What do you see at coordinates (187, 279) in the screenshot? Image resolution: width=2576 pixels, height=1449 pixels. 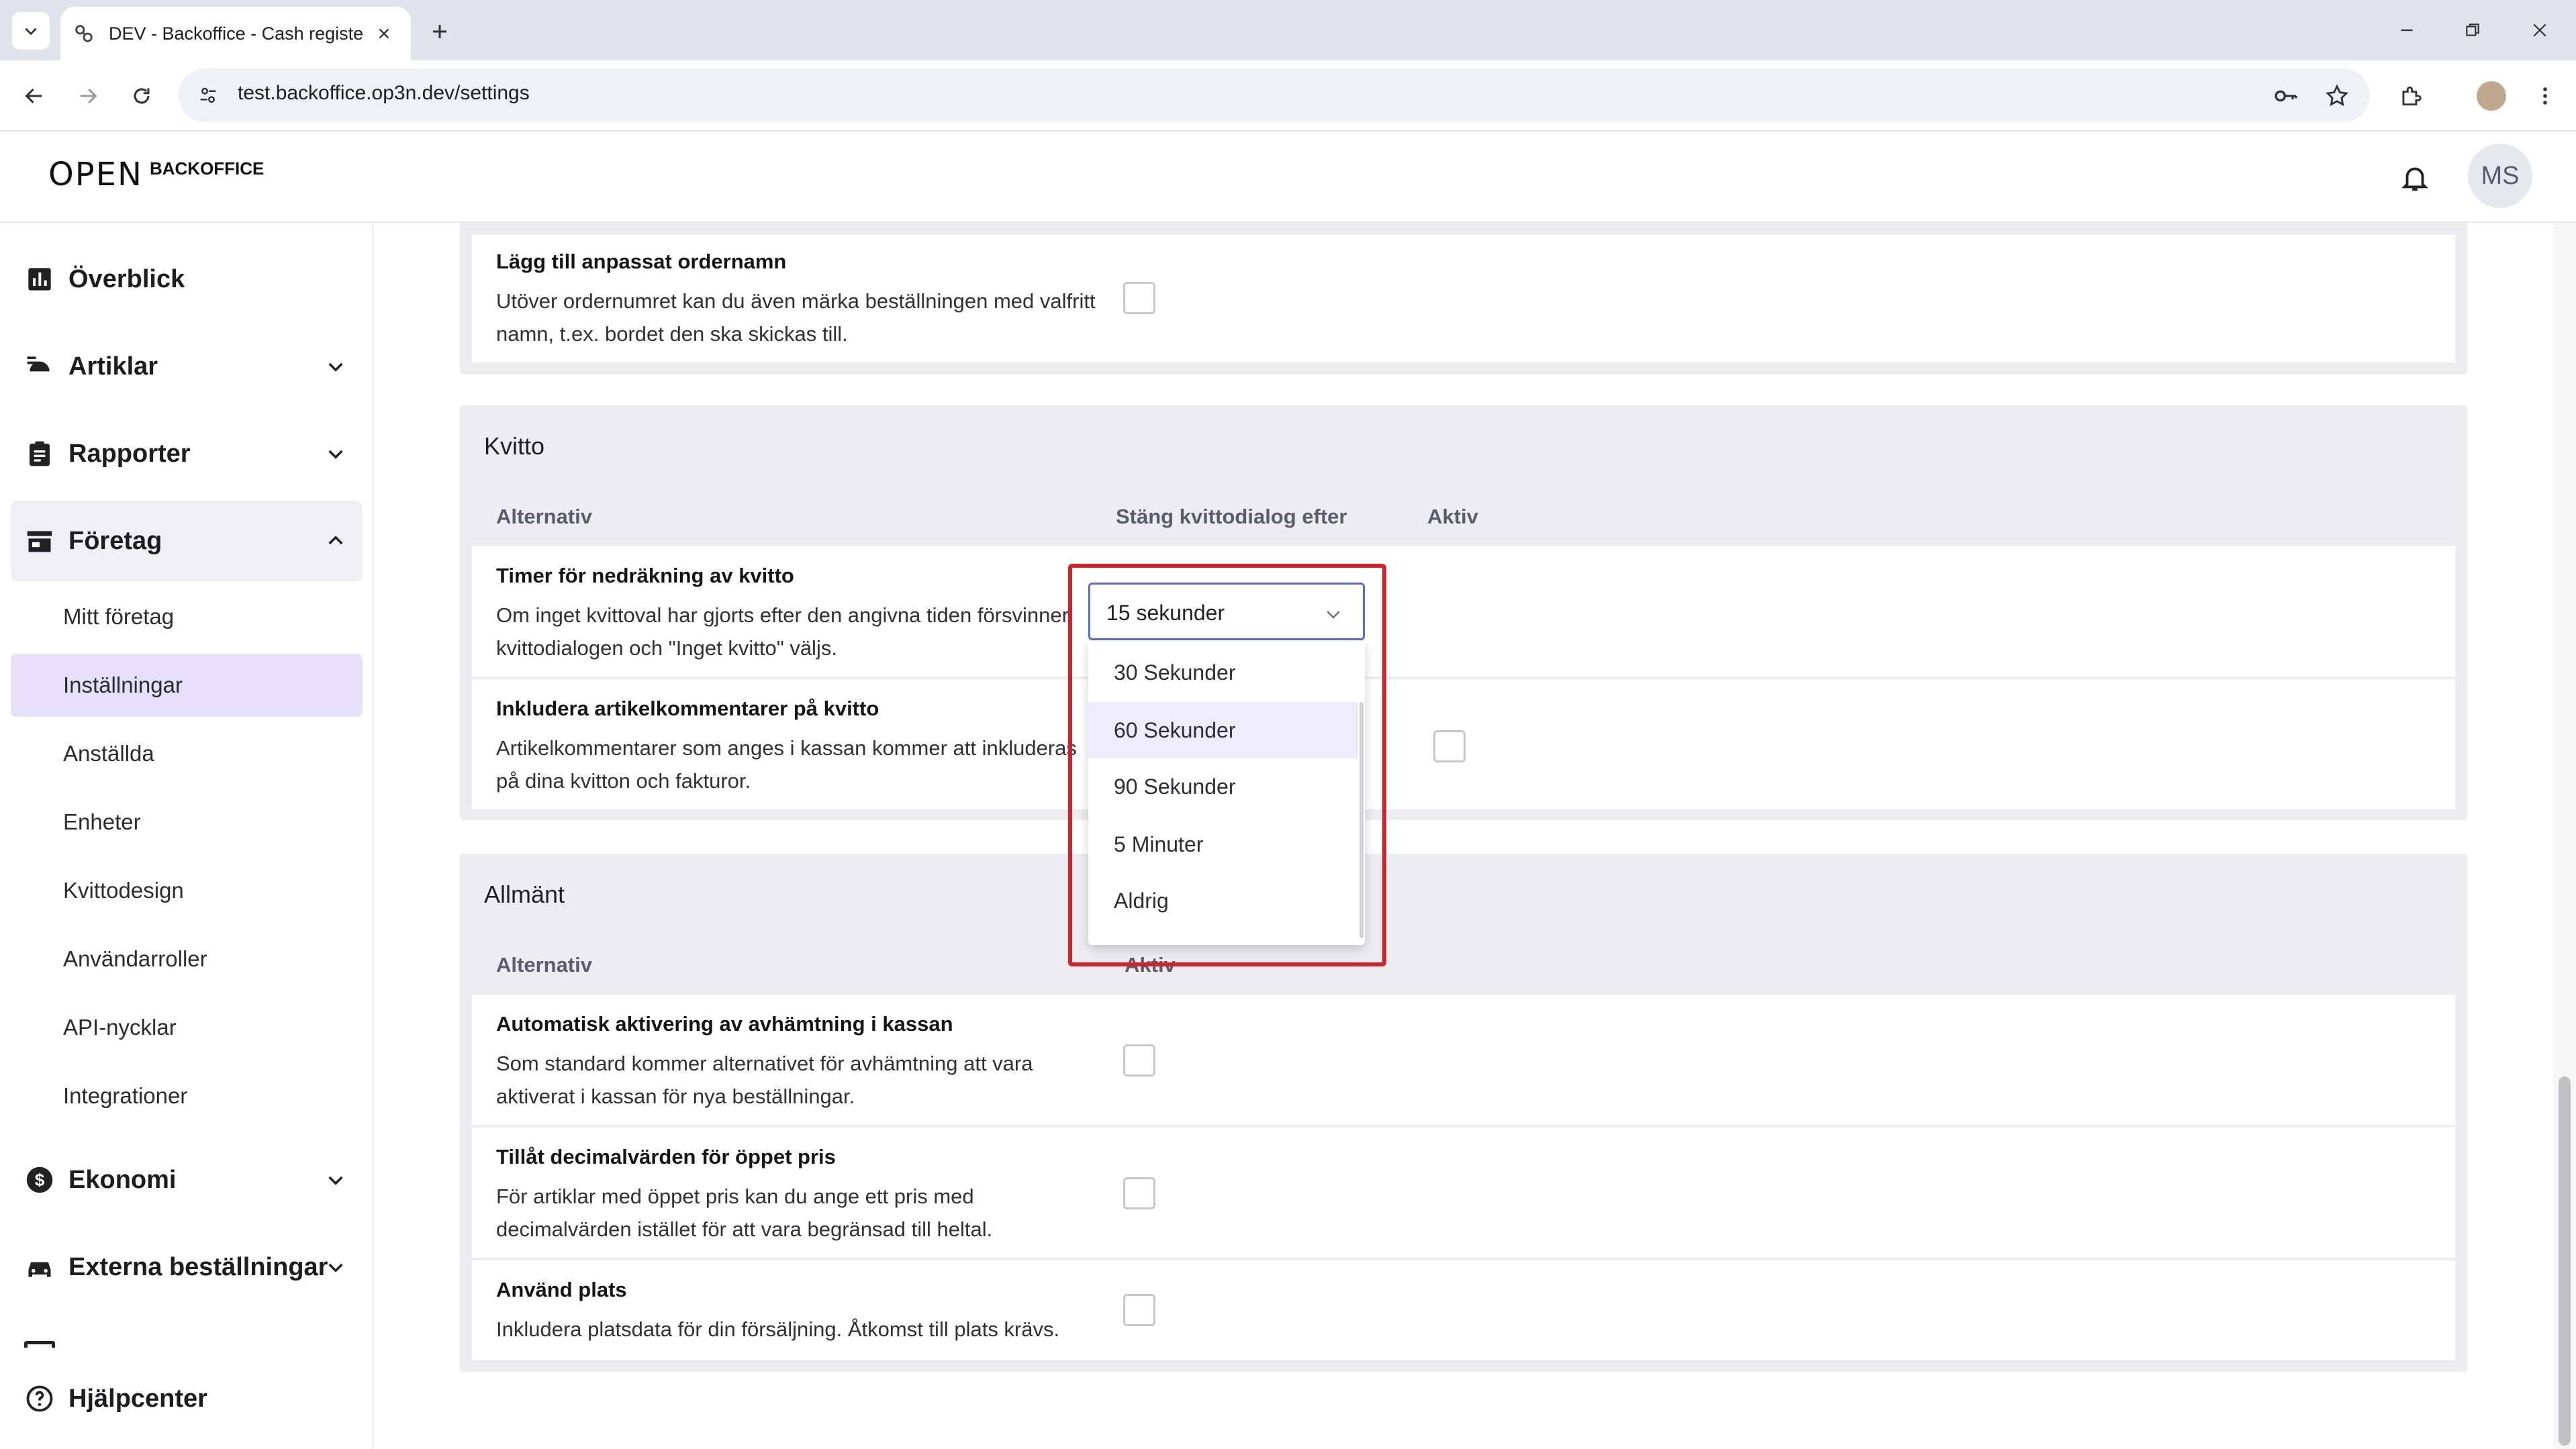 I see `sidebar-item-overview: Överblick` at bounding box center [187, 279].